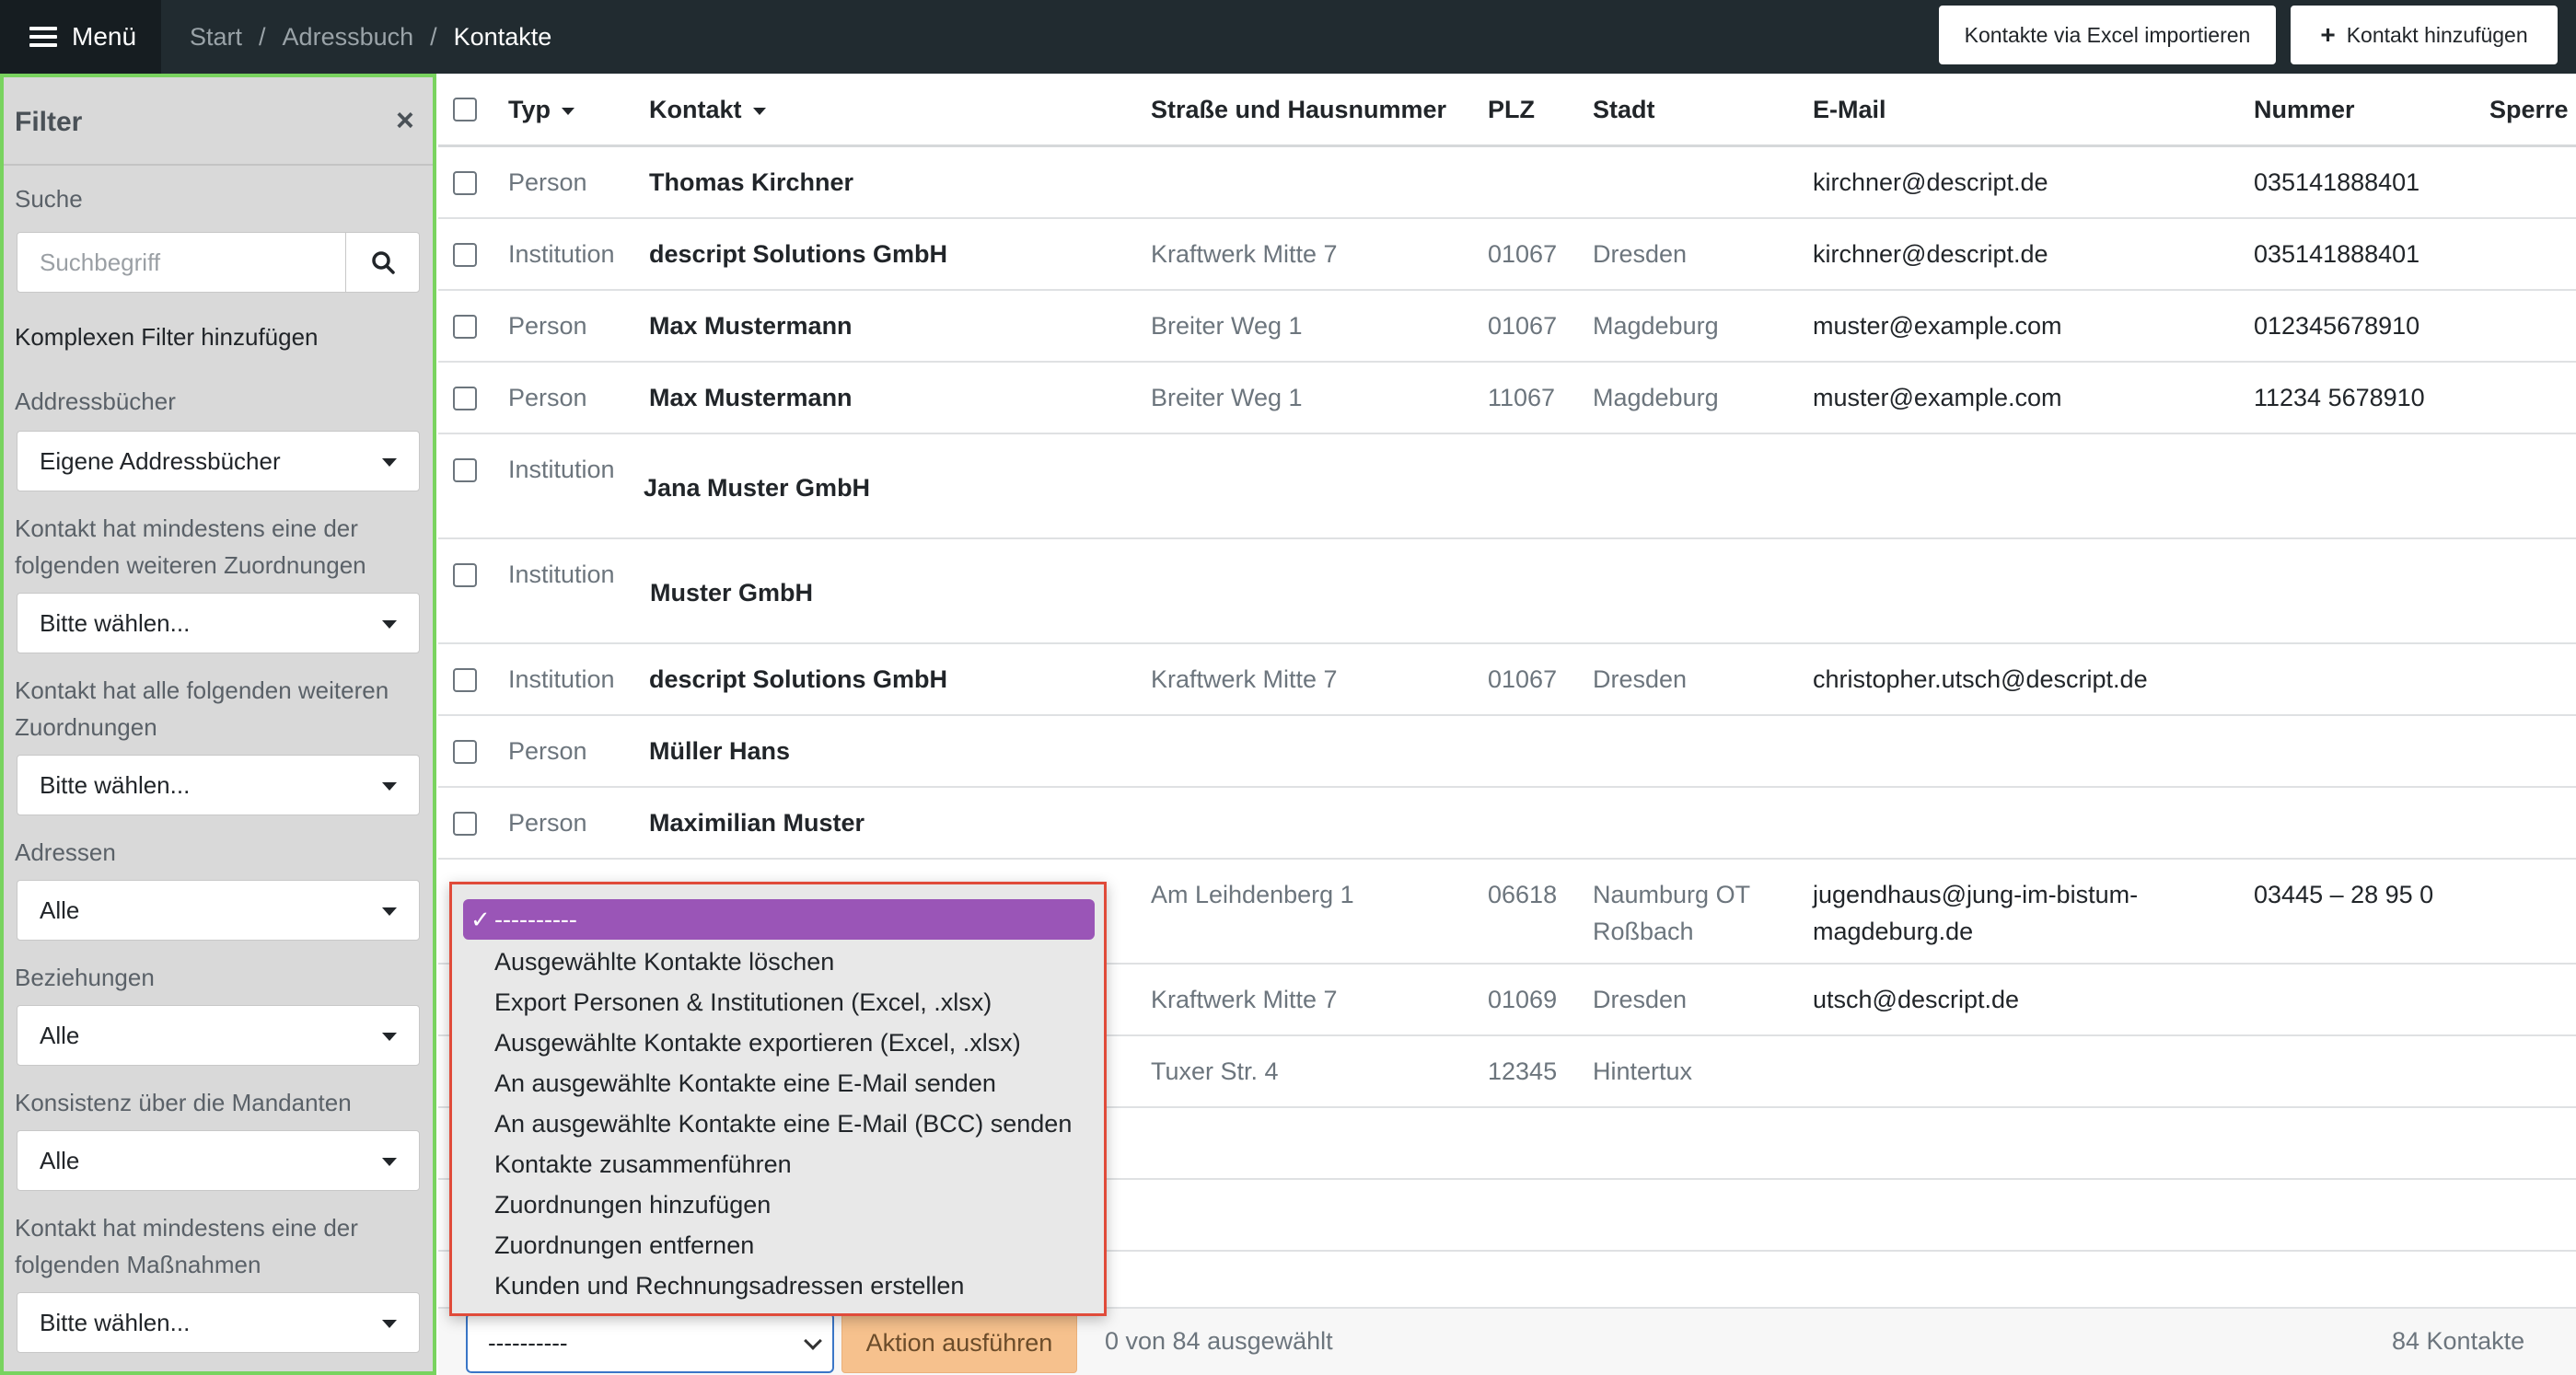  I want to click on header-typ: Typ, so click(541, 110).